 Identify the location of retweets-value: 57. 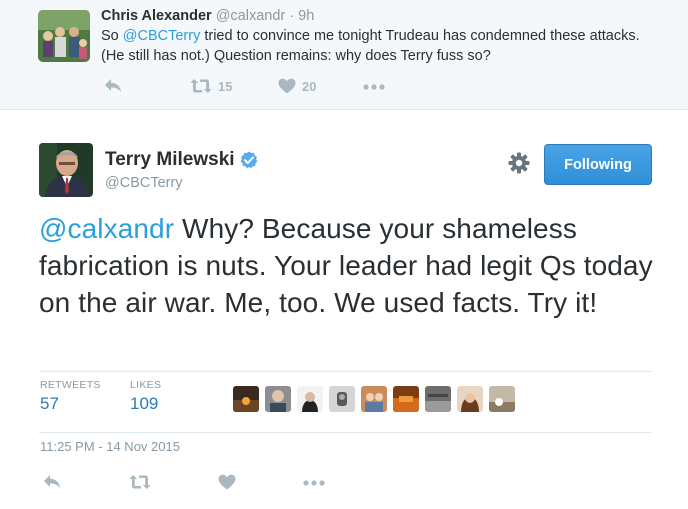
(49, 403).